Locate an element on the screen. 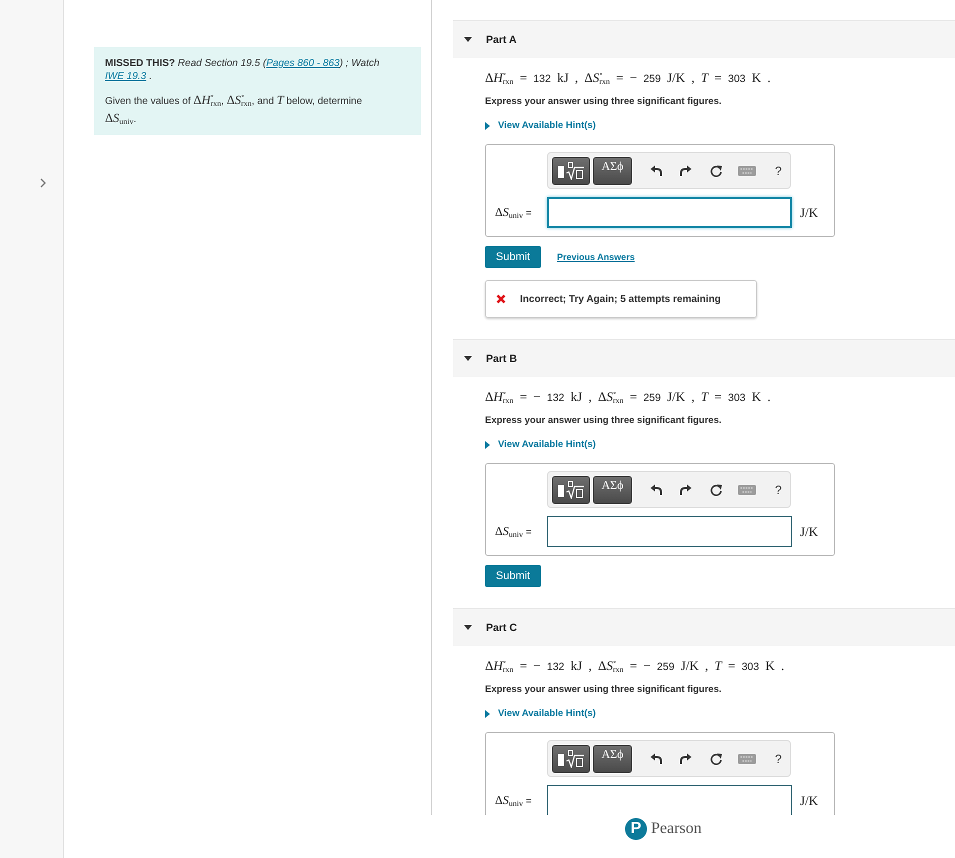 The height and width of the screenshot is (858, 955). given-values: ΔH$^{∘}$$_{rxn}$ = 132 kJ , ΔS$^{∘}$$_{rxn}$ = − 259 J/K , T = 303 K . is located at coordinates (628, 78).